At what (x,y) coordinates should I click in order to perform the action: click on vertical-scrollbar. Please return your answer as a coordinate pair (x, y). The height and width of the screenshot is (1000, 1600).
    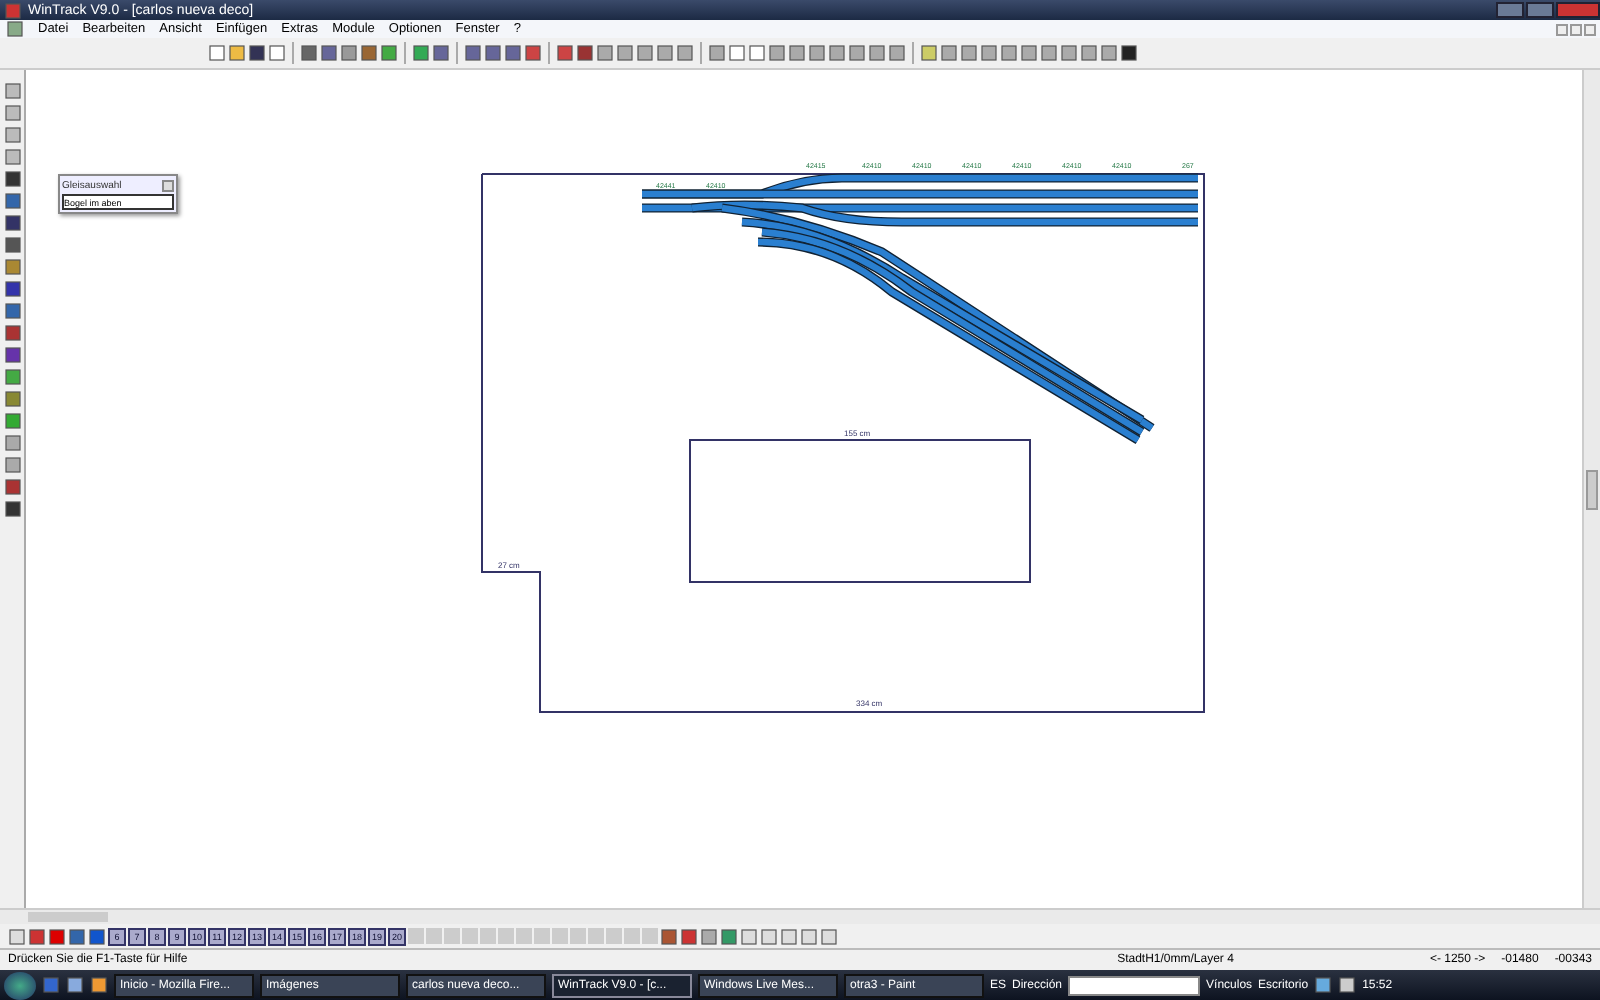
    Looking at the image, I should click on (1591, 489).